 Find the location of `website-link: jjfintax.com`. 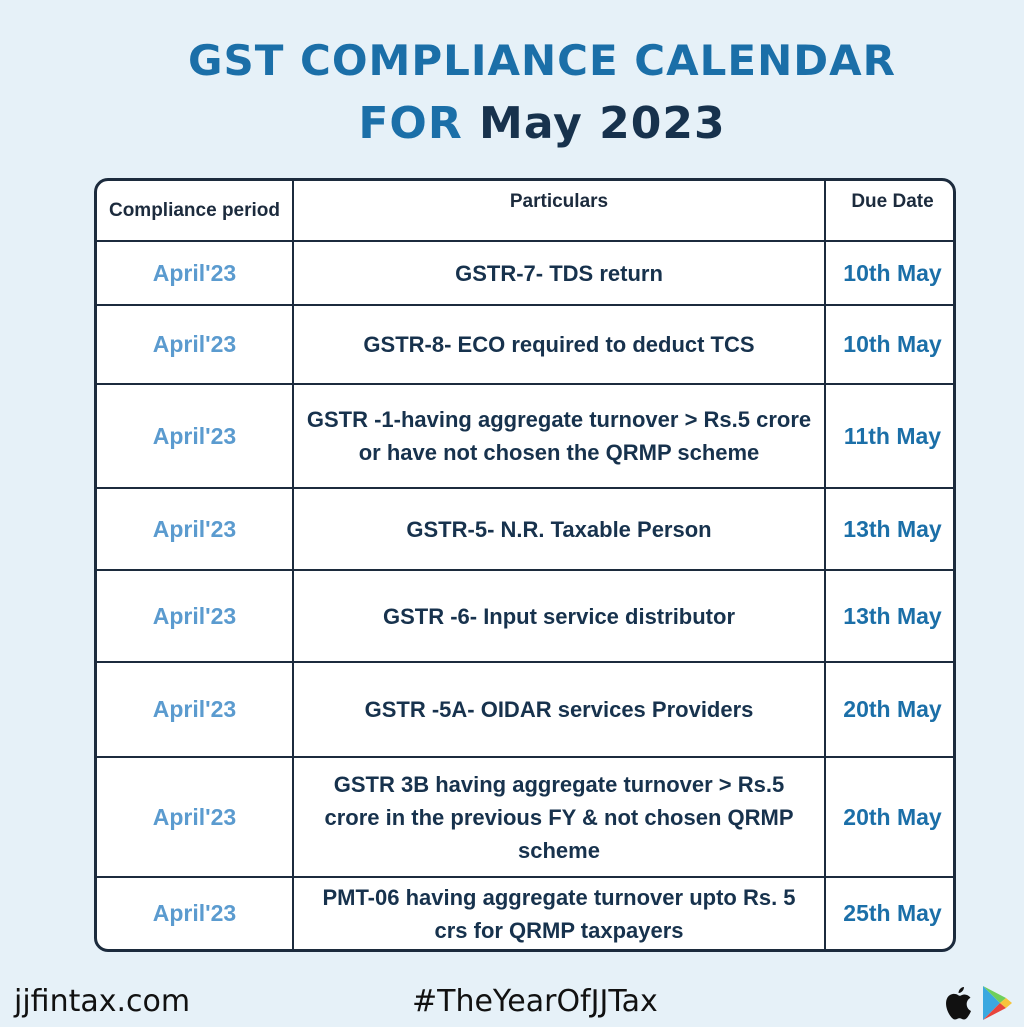

website-link: jjfintax.com is located at coordinates (102, 1001).